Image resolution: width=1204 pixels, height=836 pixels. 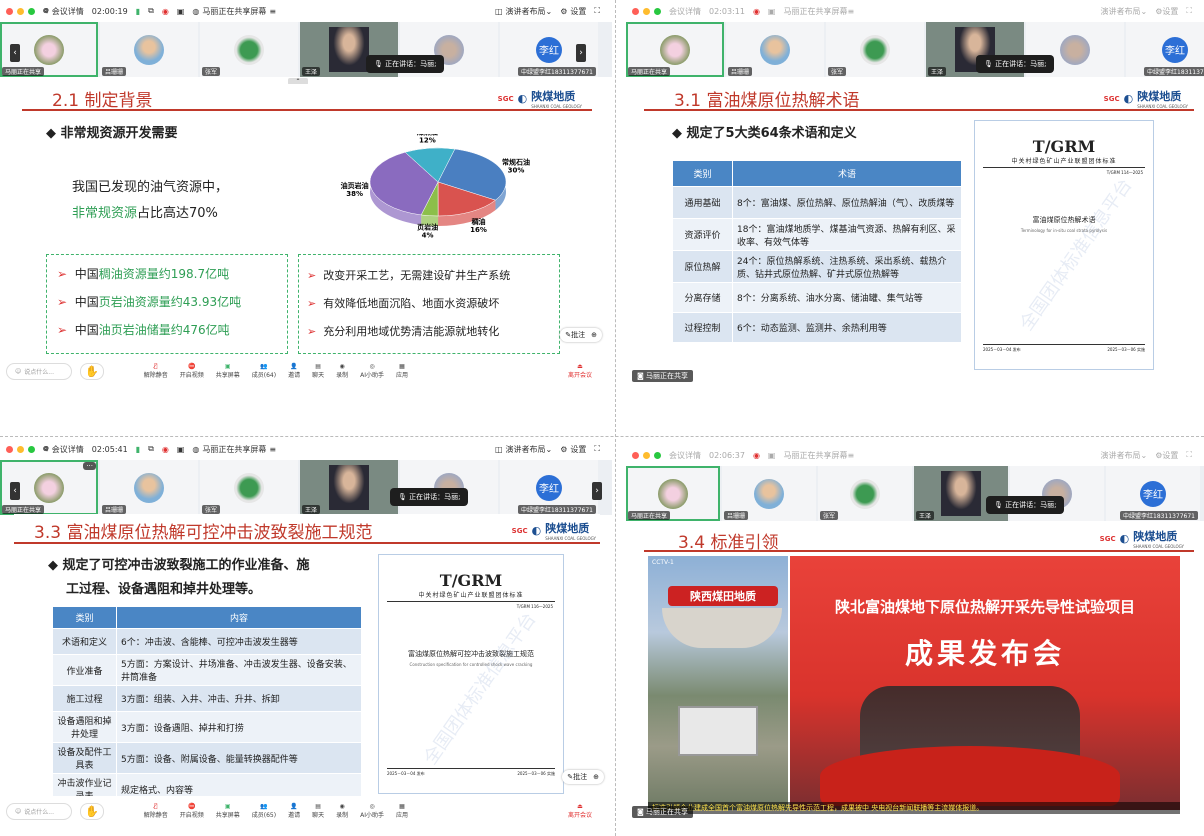 I want to click on members-button: 👥 成员(65), so click(x=264, y=811).